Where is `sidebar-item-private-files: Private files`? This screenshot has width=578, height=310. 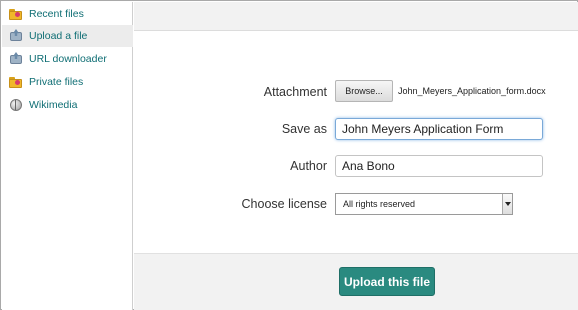
sidebar-item-private-files: Private files is located at coordinates (67, 82).